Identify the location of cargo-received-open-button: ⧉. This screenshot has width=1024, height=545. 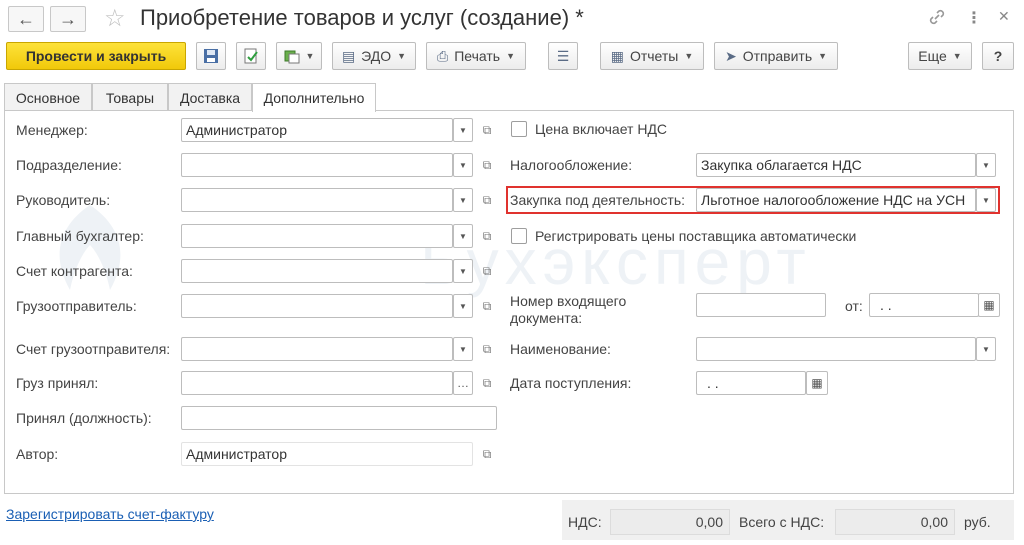
(487, 383).